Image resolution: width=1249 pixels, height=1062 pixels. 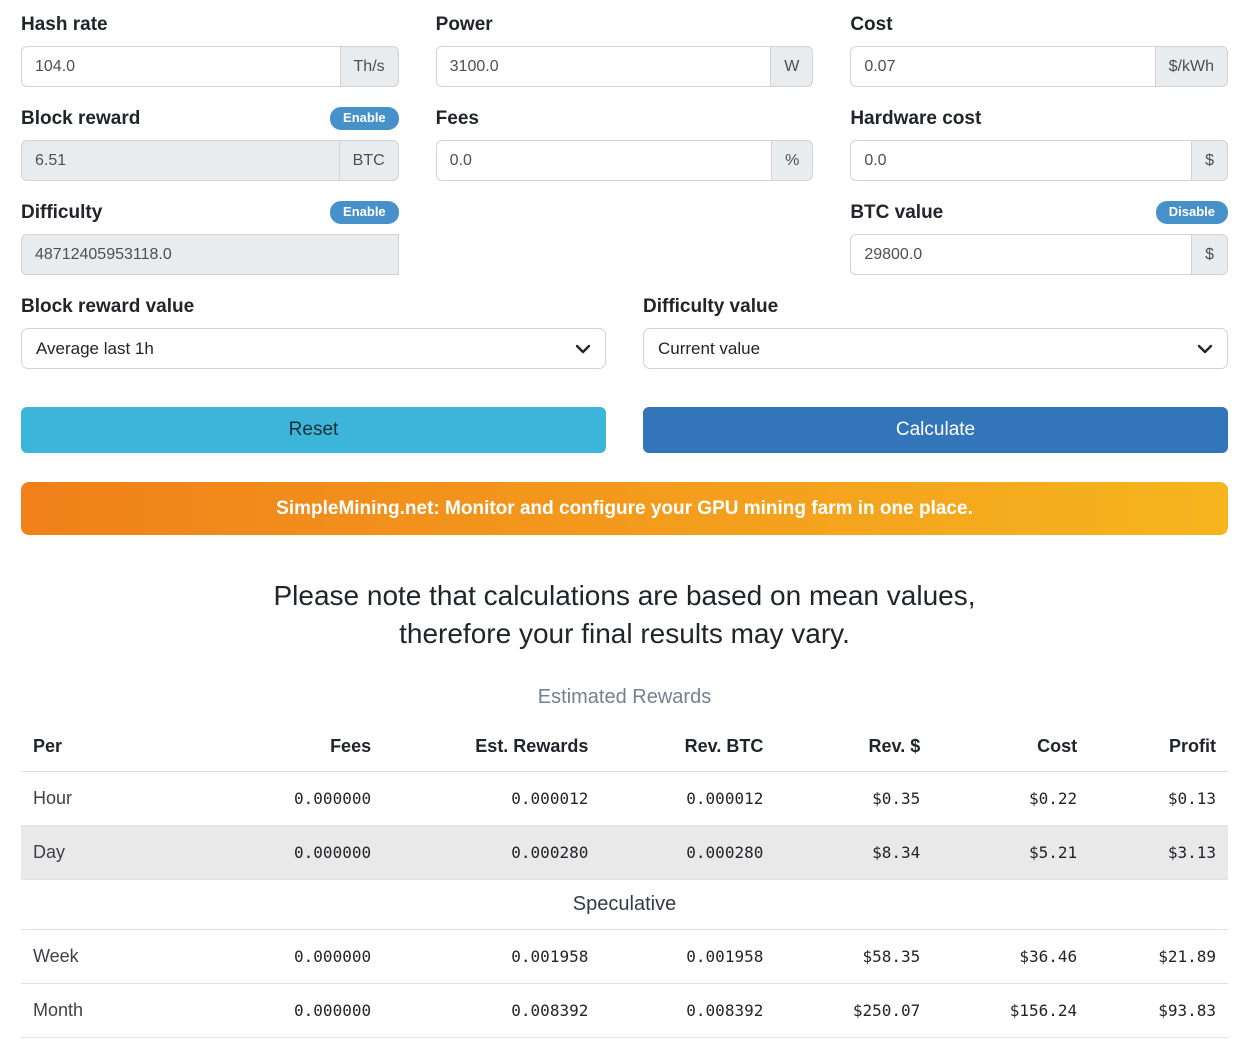 I want to click on value-cell: $21.89, so click(x=1158, y=956).